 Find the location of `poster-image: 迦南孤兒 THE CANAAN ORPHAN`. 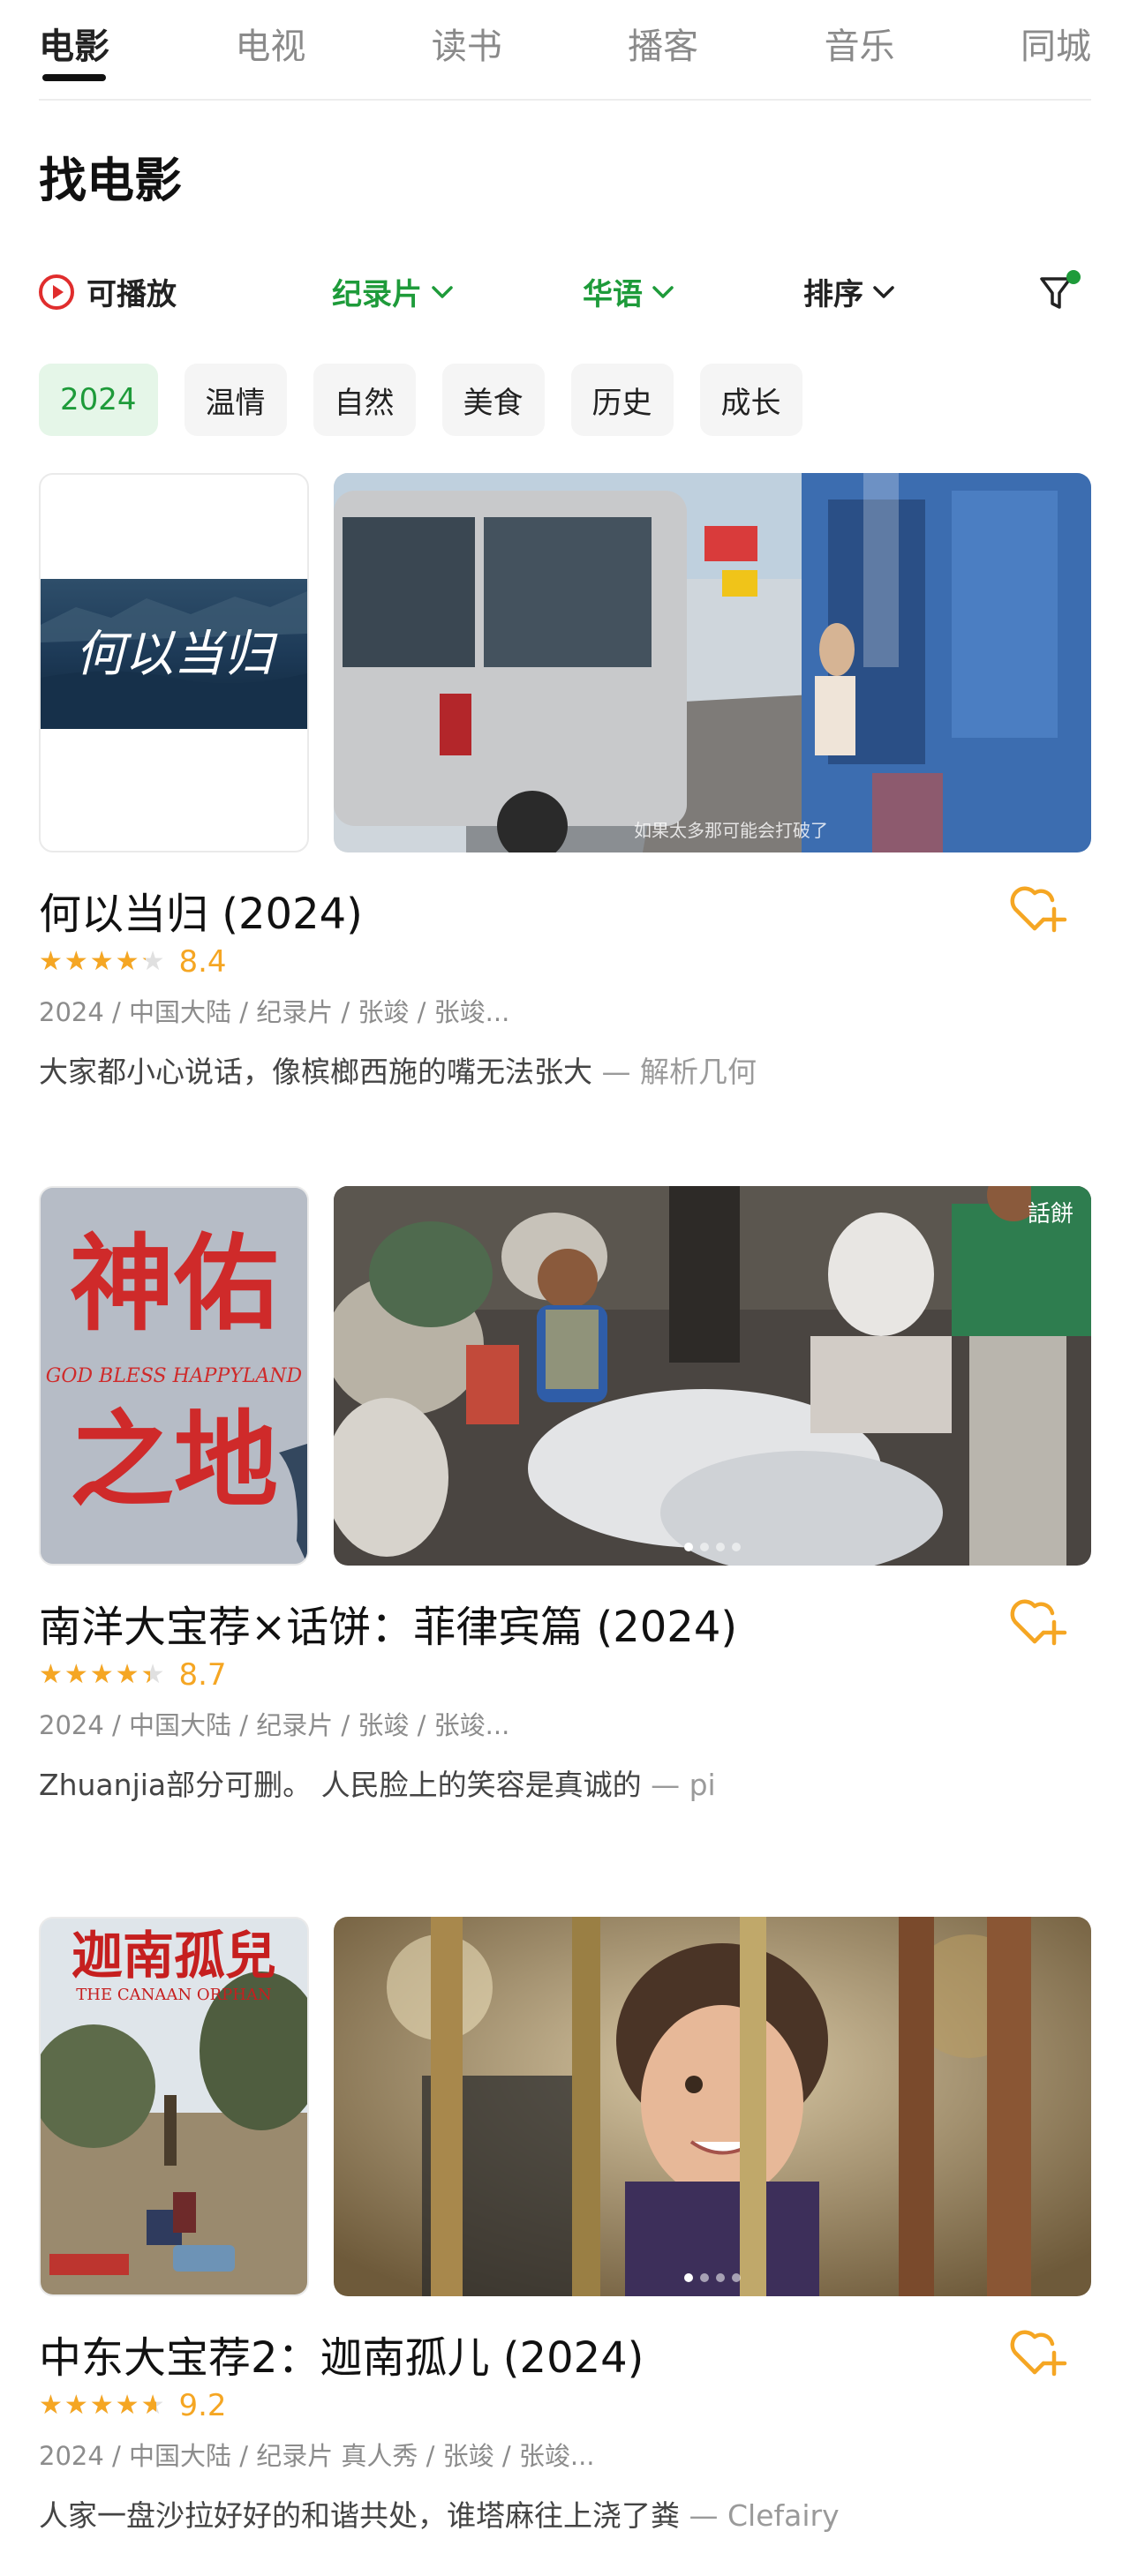

poster-image: 迦南孤兒 THE CANAAN ORPHAN is located at coordinates (174, 2106).